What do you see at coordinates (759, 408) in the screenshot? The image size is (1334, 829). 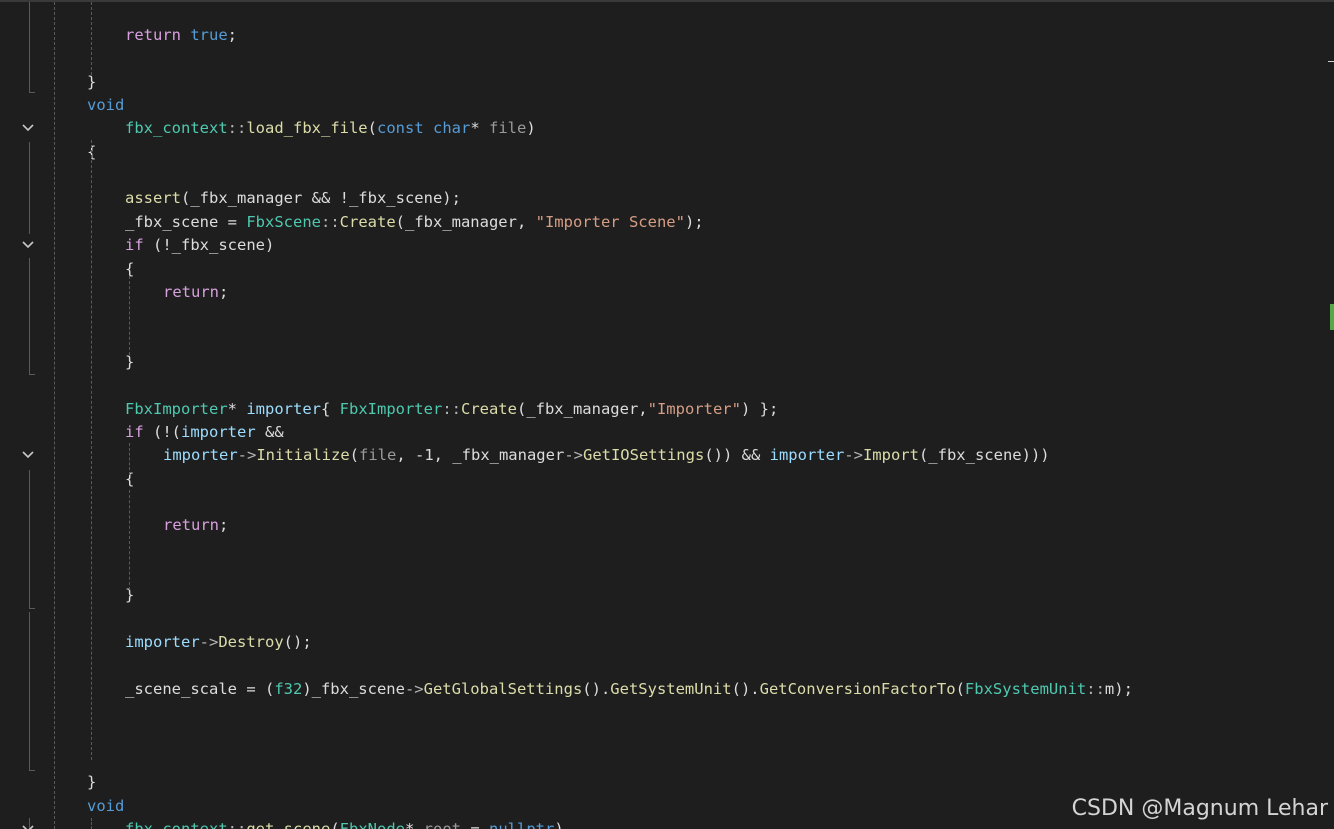 I see `code-token: ) };` at bounding box center [759, 408].